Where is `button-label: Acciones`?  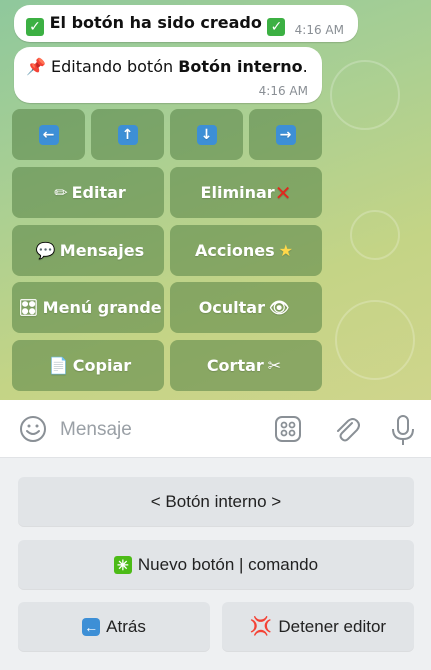
button-label: Acciones is located at coordinates (235, 250).